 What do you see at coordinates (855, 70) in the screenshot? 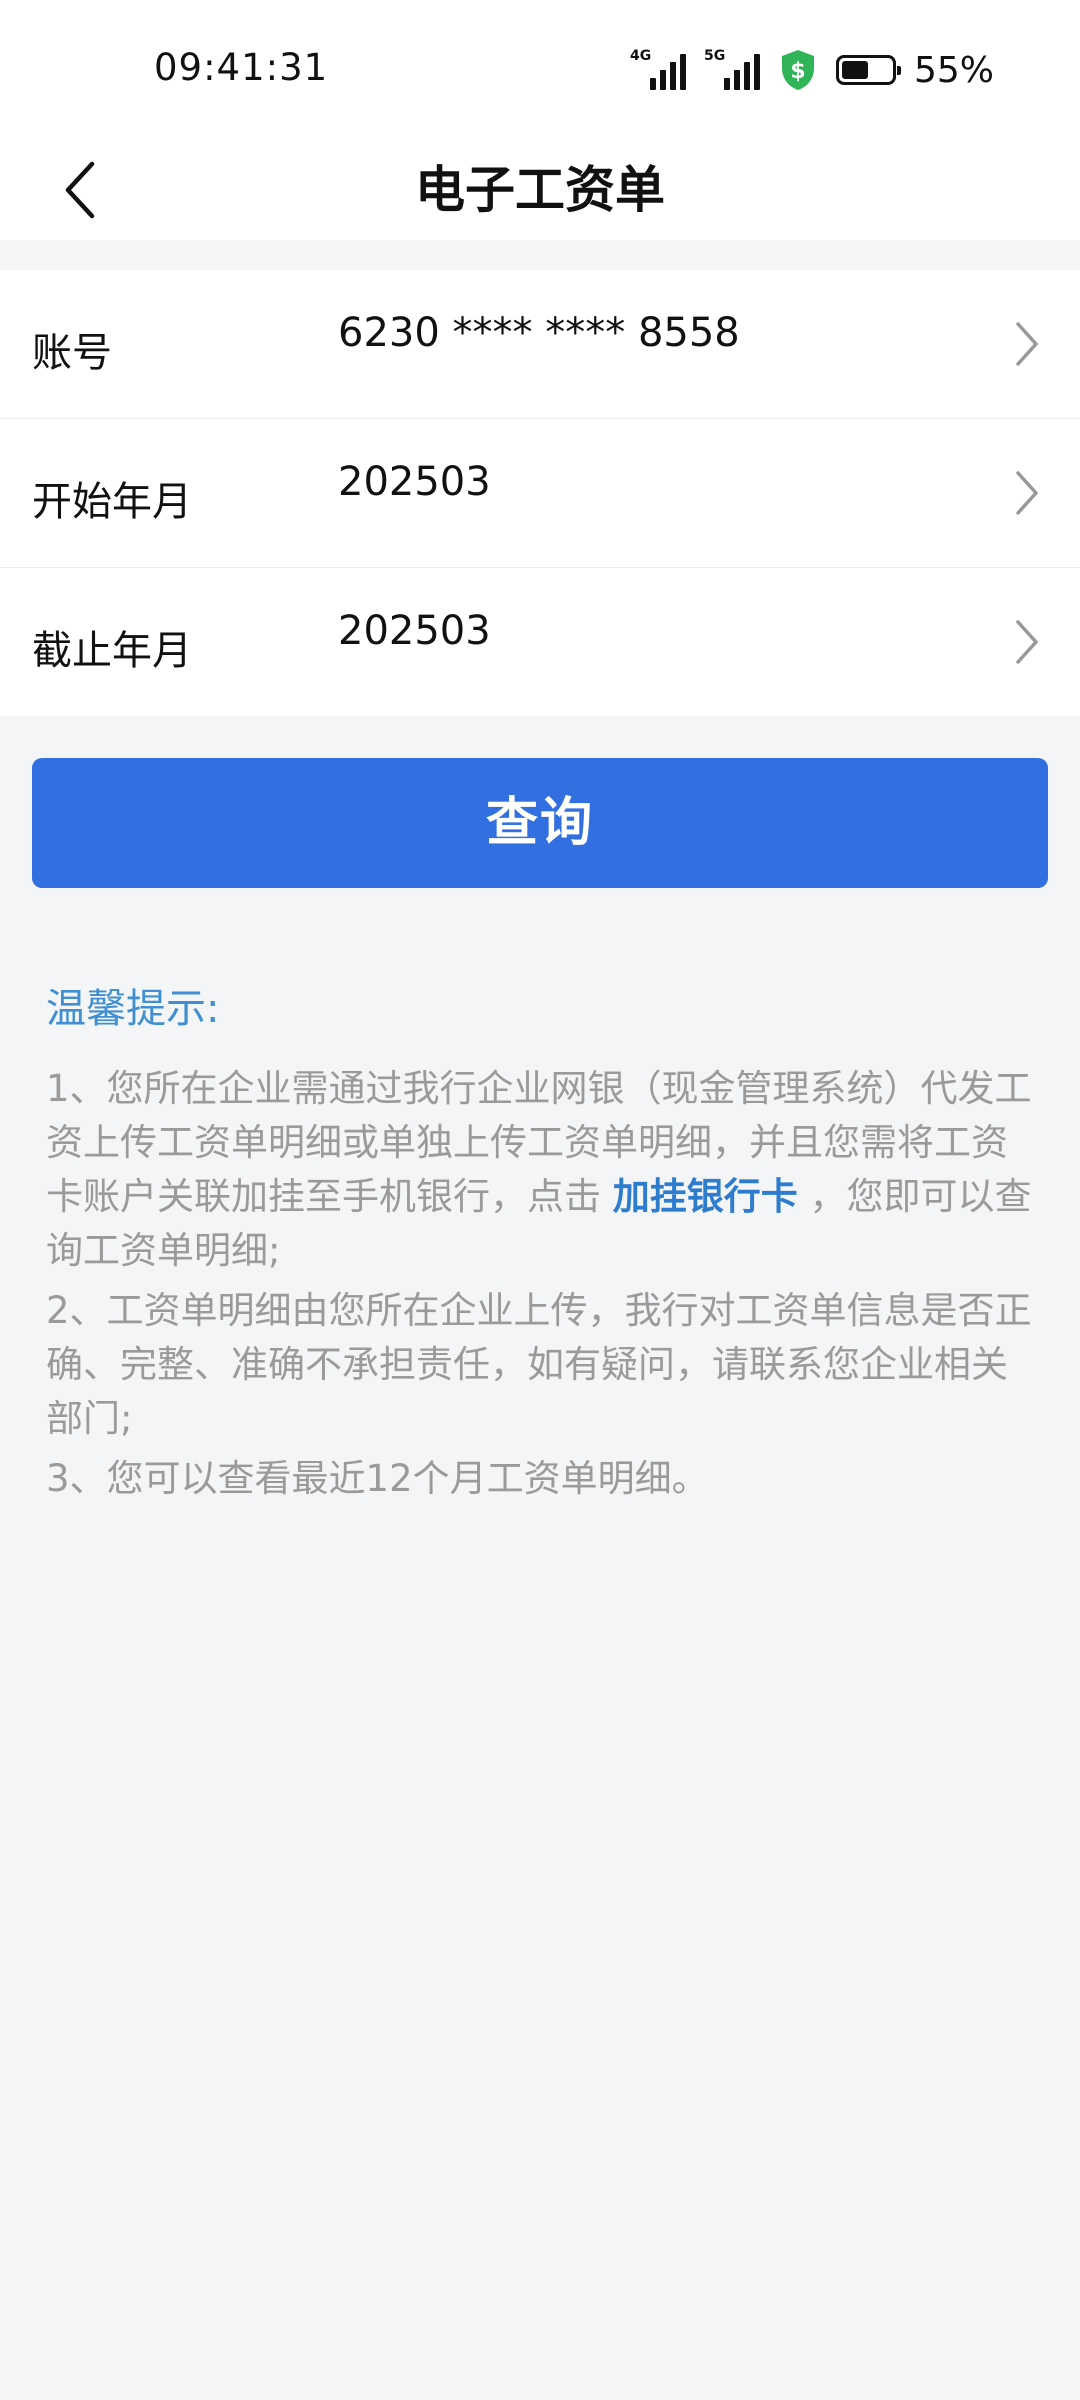
I see `battery-fill` at bounding box center [855, 70].